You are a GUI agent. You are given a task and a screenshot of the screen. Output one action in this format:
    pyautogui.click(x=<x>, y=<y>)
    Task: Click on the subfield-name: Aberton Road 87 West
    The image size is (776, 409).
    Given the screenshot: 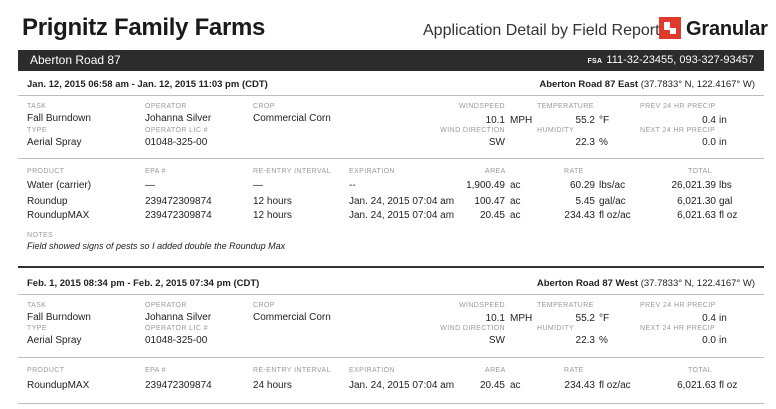 What is the action you would take?
    pyautogui.click(x=587, y=283)
    